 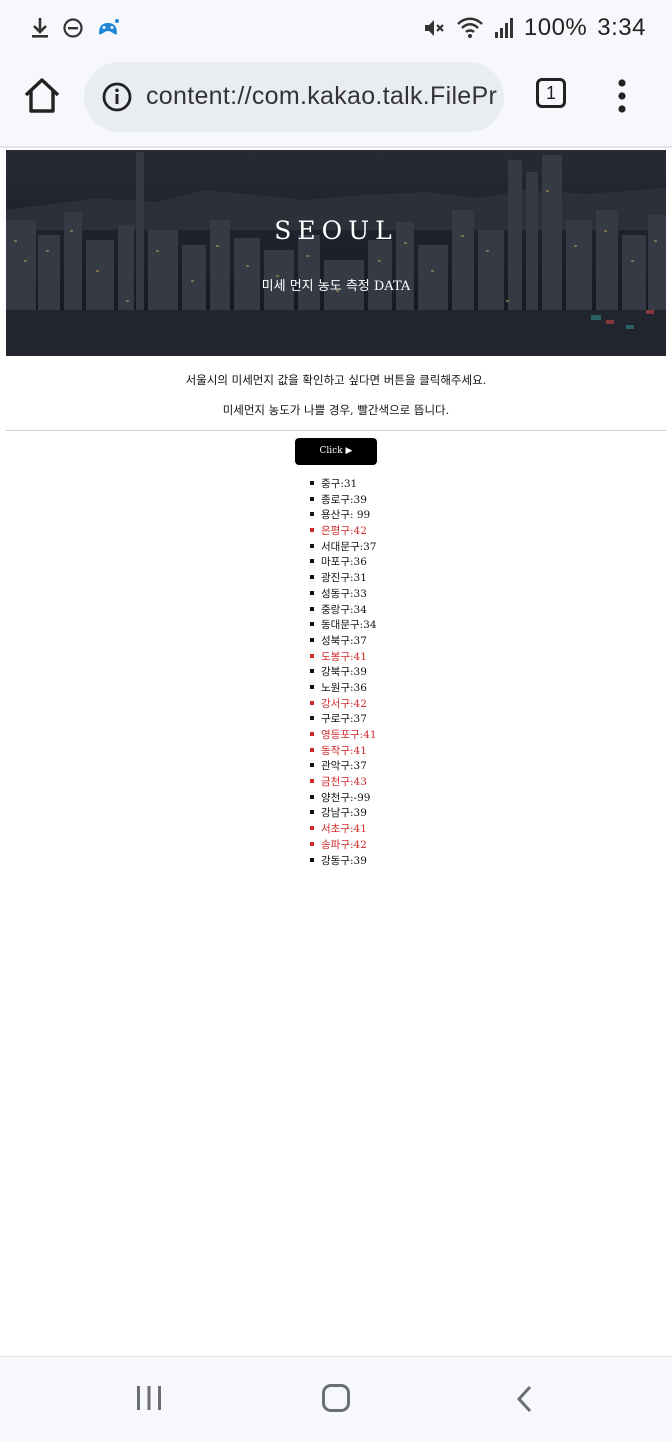 I want to click on city-skyline-image, so click(x=336, y=253).